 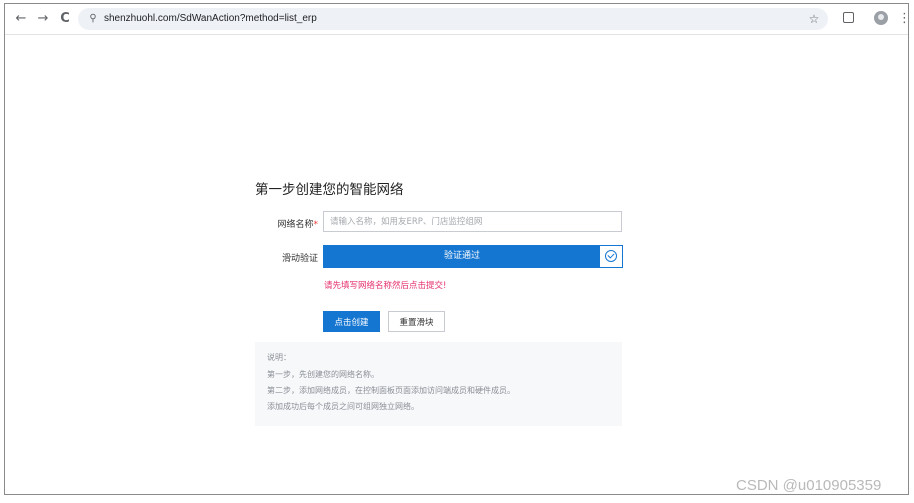 What do you see at coordinates (298, 225) in the screenshot?
I see `network-name-label: 网络名称*` at bounding box center [298, 225].